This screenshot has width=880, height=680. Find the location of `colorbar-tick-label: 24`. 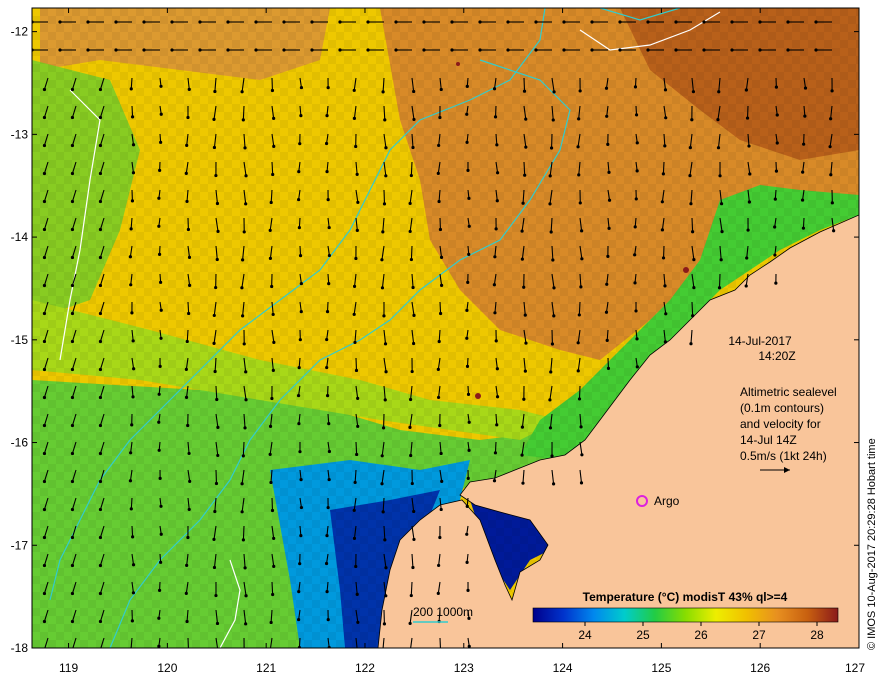

colorbar-tick-label: 24 is located at coordinates (585, 635).